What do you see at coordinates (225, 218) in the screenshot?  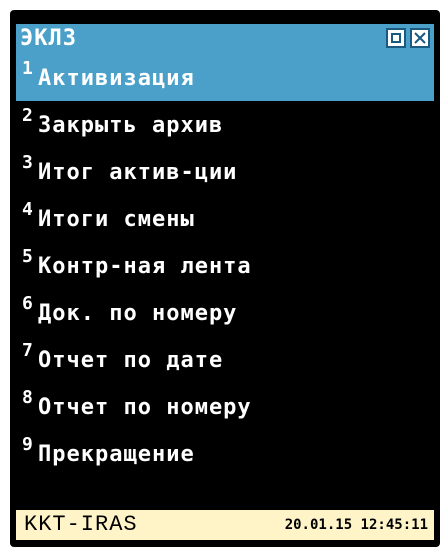 I see `menu-item-4: 4 Итоги смены` at bounding box center [225, 218].